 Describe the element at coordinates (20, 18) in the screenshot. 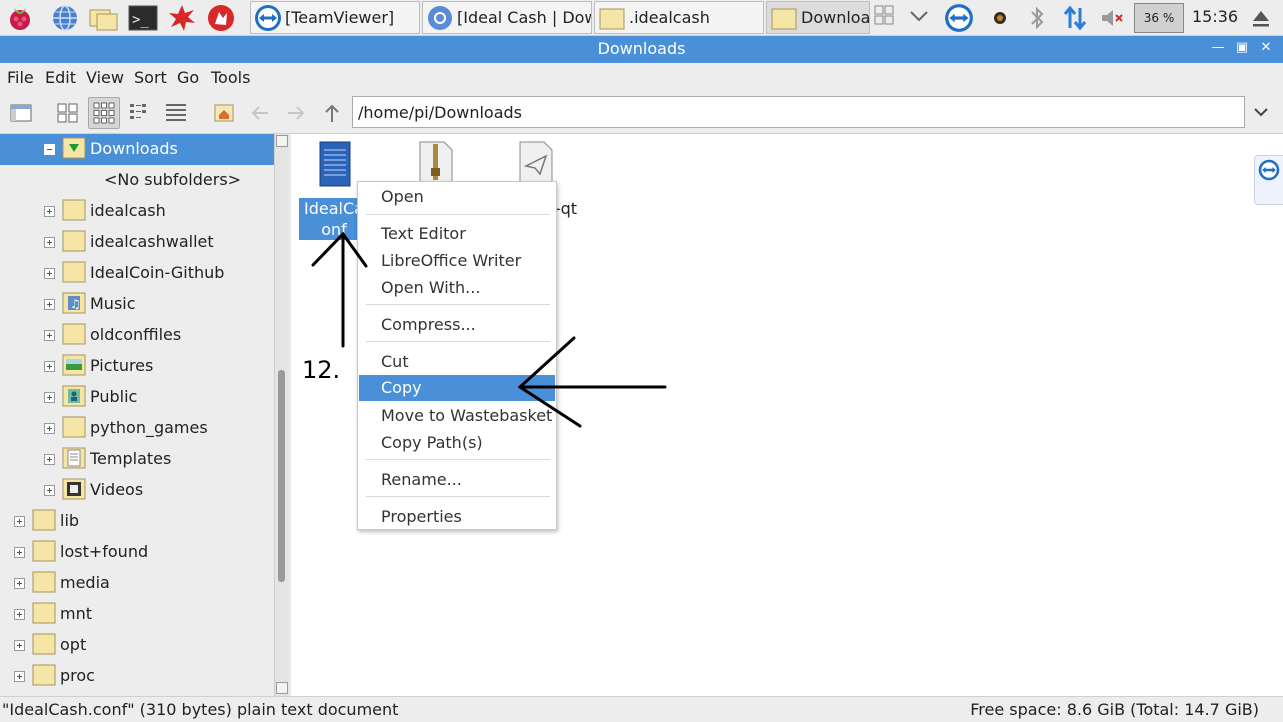

I see `raspberry-menu-icon` at that location.